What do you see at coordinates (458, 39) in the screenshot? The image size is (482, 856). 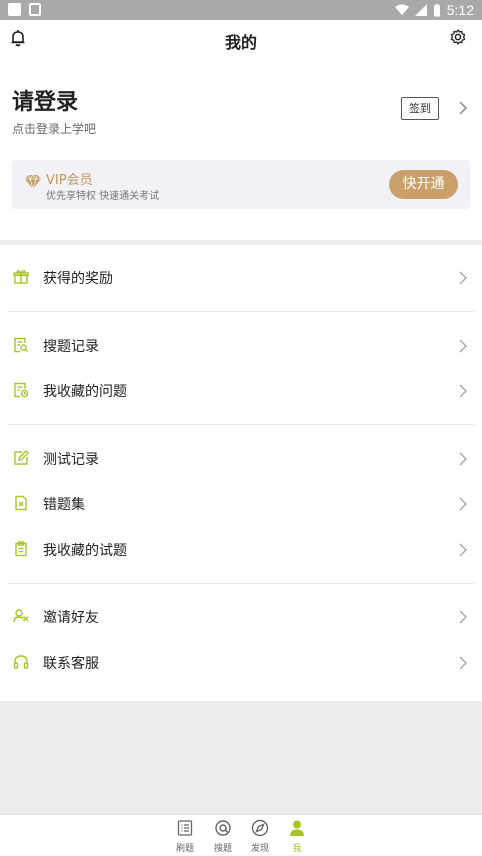 I see `gear-icon` at bounding box center [458, 39].